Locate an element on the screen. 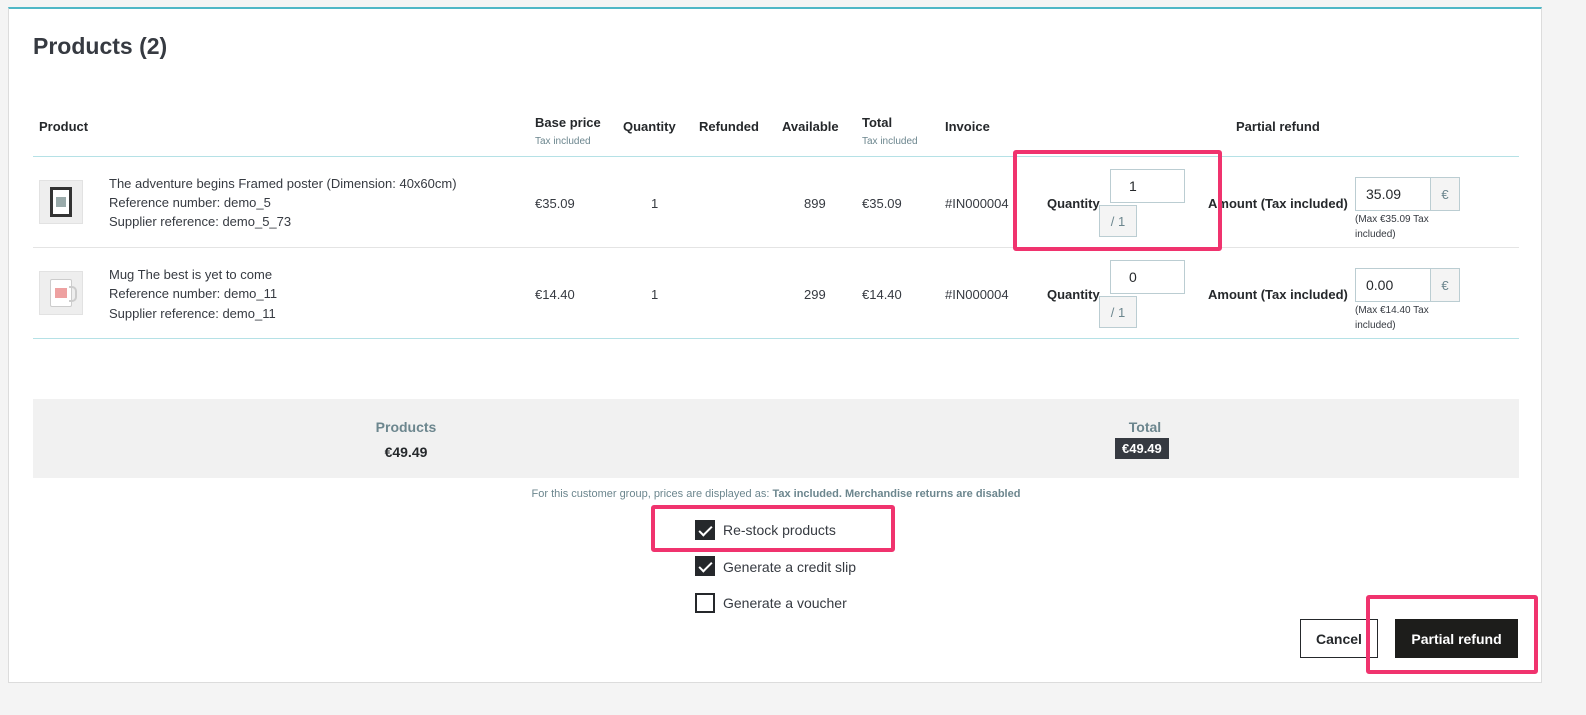 The height and width of the screenshot is (715, 1586). summary-products-label: Products is located at coordinates (406, 427).